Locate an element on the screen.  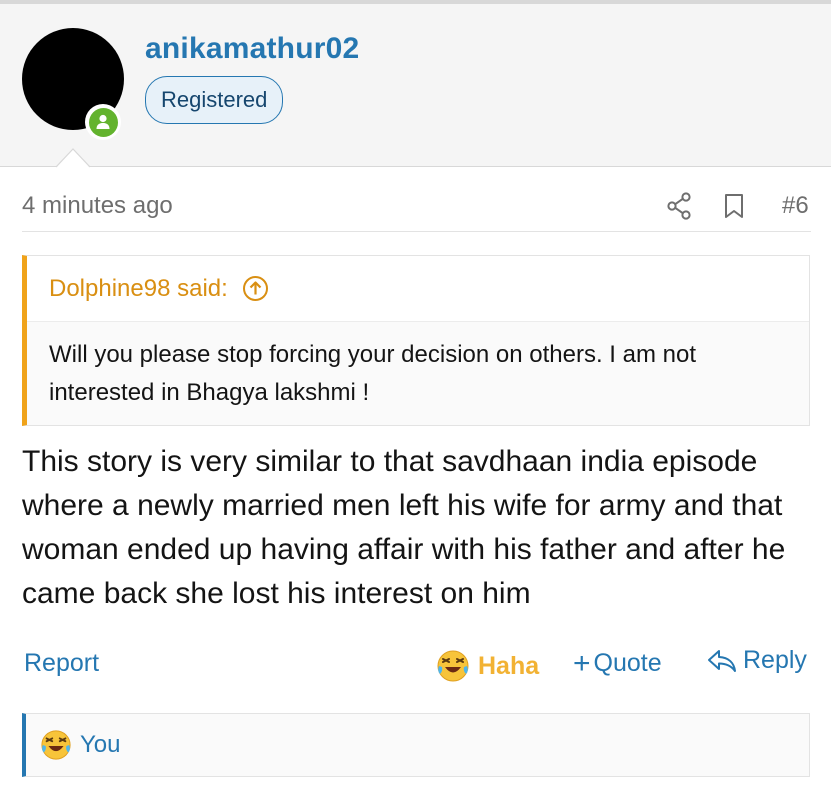
quote-button-label: Quote is located at coordinates (627, 663).